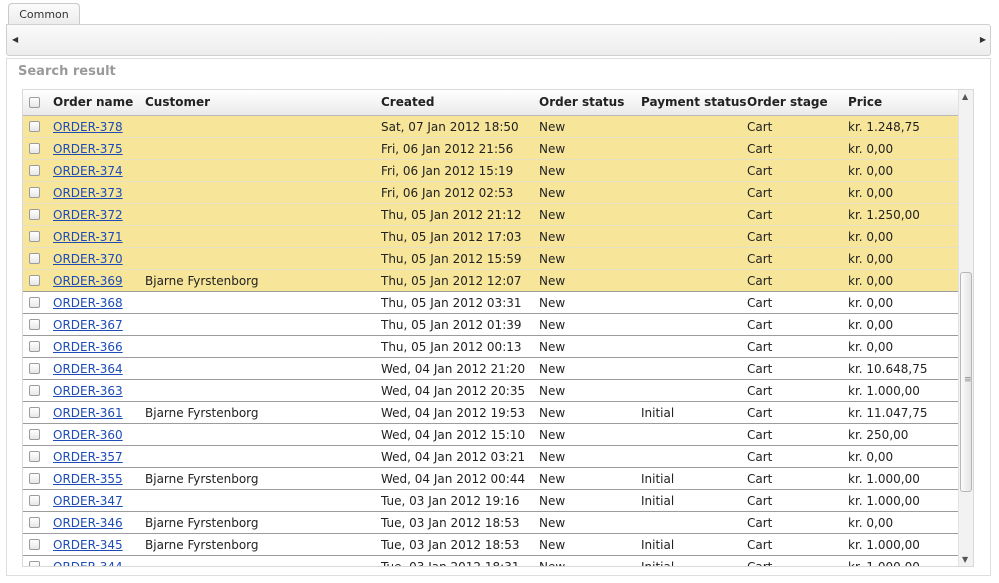 This screenshot has width=999, height=583. I want to click on order-name-link: ORDER-374, so click(88, 171).